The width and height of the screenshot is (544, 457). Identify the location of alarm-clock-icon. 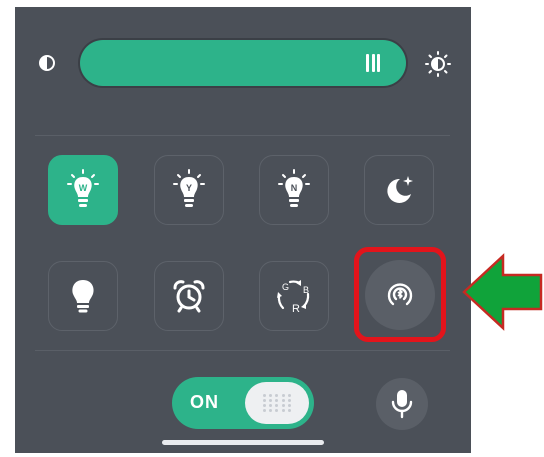
(189, 296).